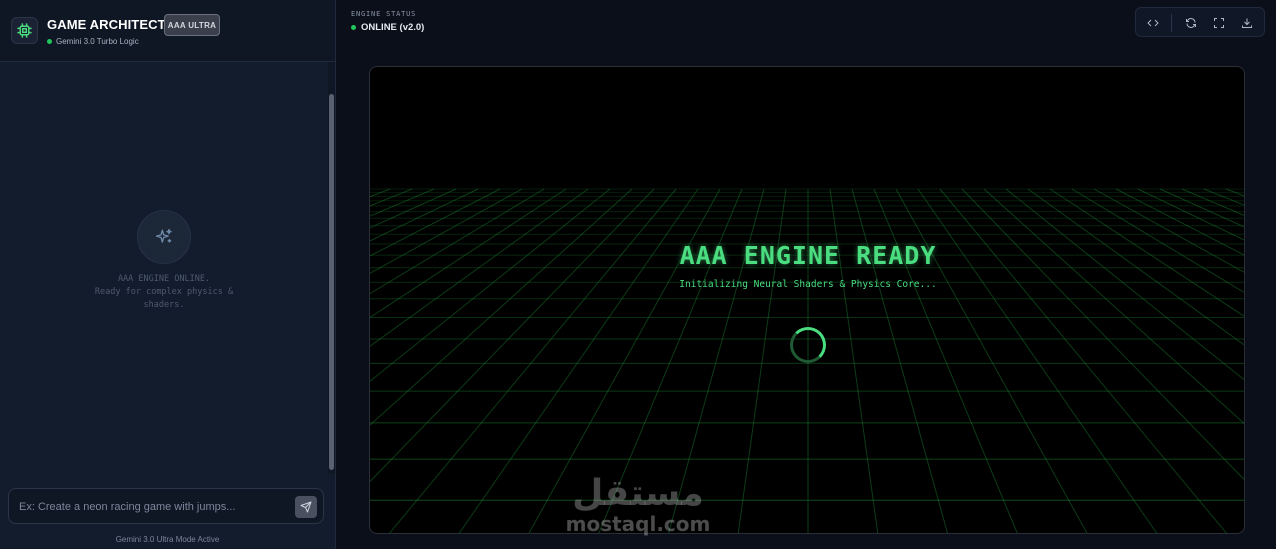 Image resolution: width=1276 pixels, height=549 pixels. Describe the element at coordinates (393, 27) in the screenshot. I see `engine-status-value: ONLINE (v2.0)` at that location.